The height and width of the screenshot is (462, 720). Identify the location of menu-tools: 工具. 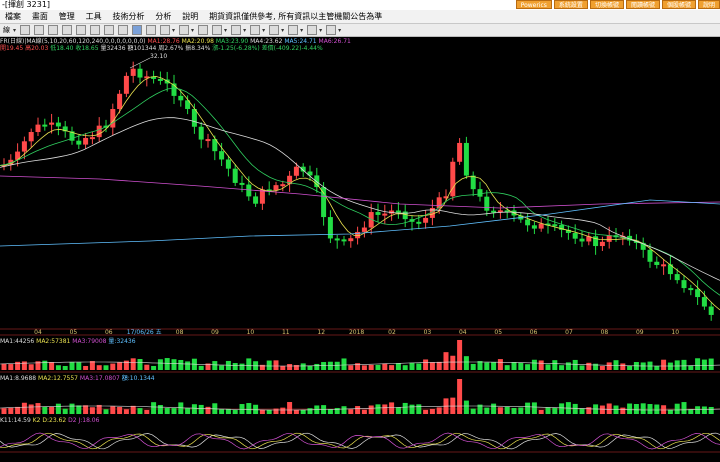
(94, 16).